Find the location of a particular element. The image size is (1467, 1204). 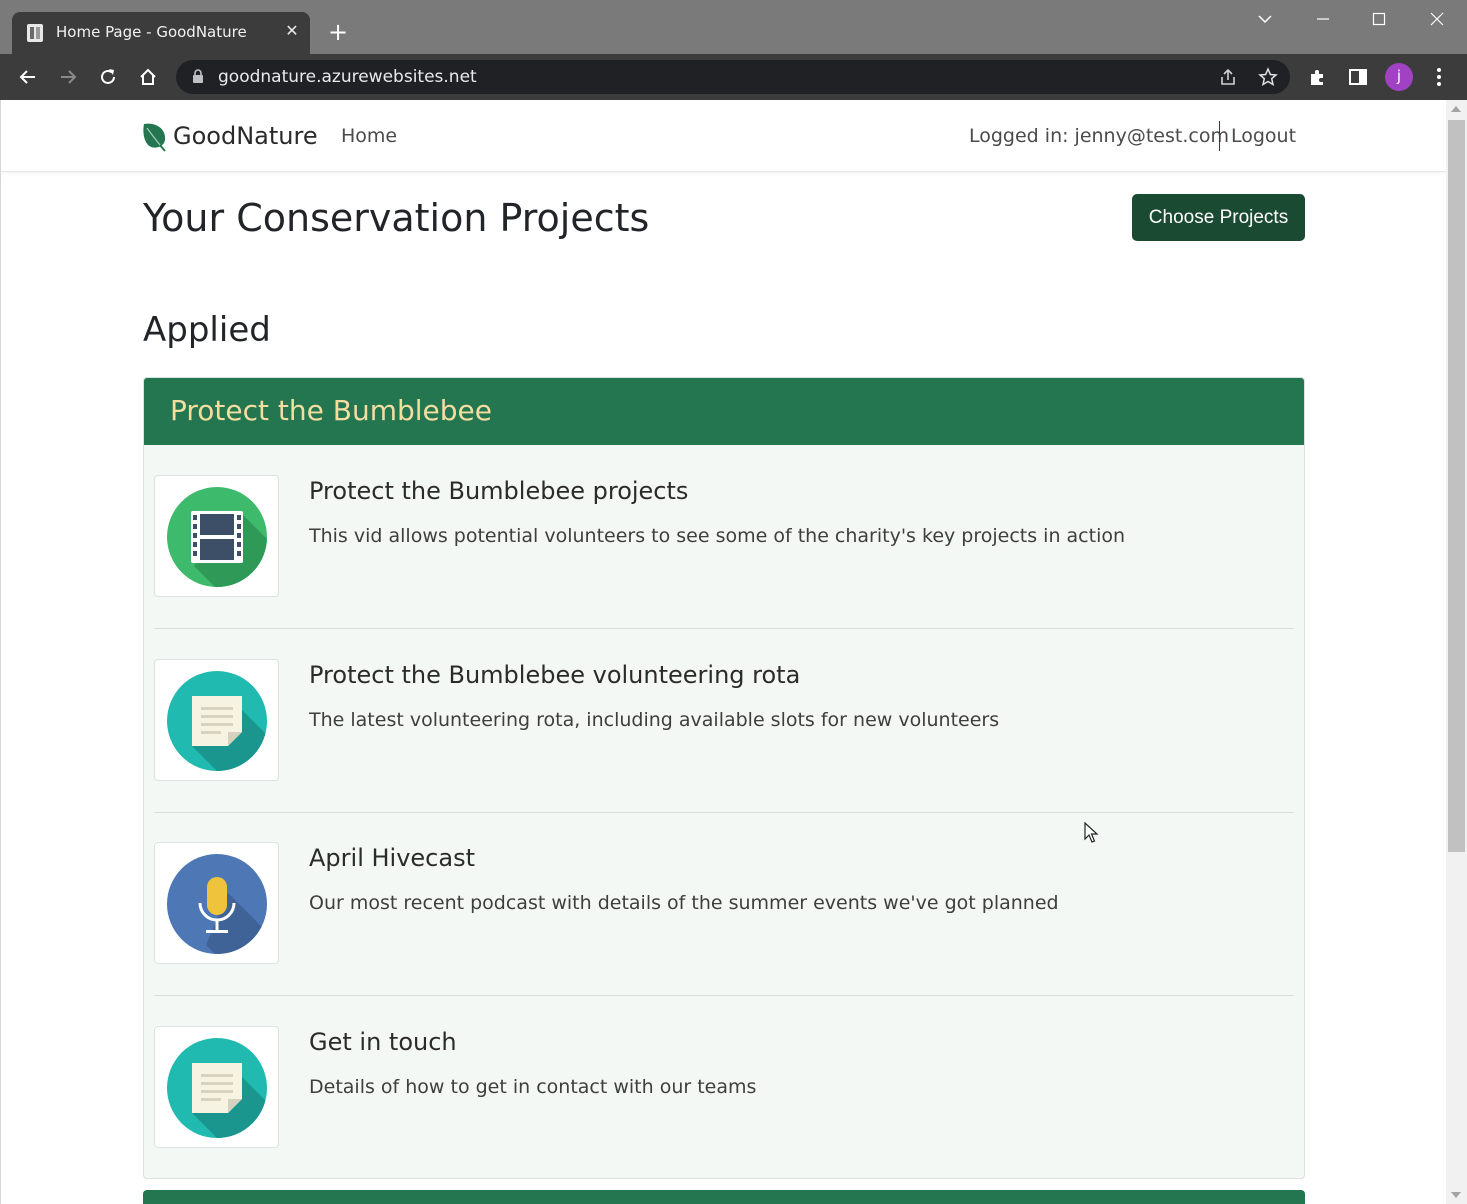

page-favicon-icon is located at coordinates (35, 33).